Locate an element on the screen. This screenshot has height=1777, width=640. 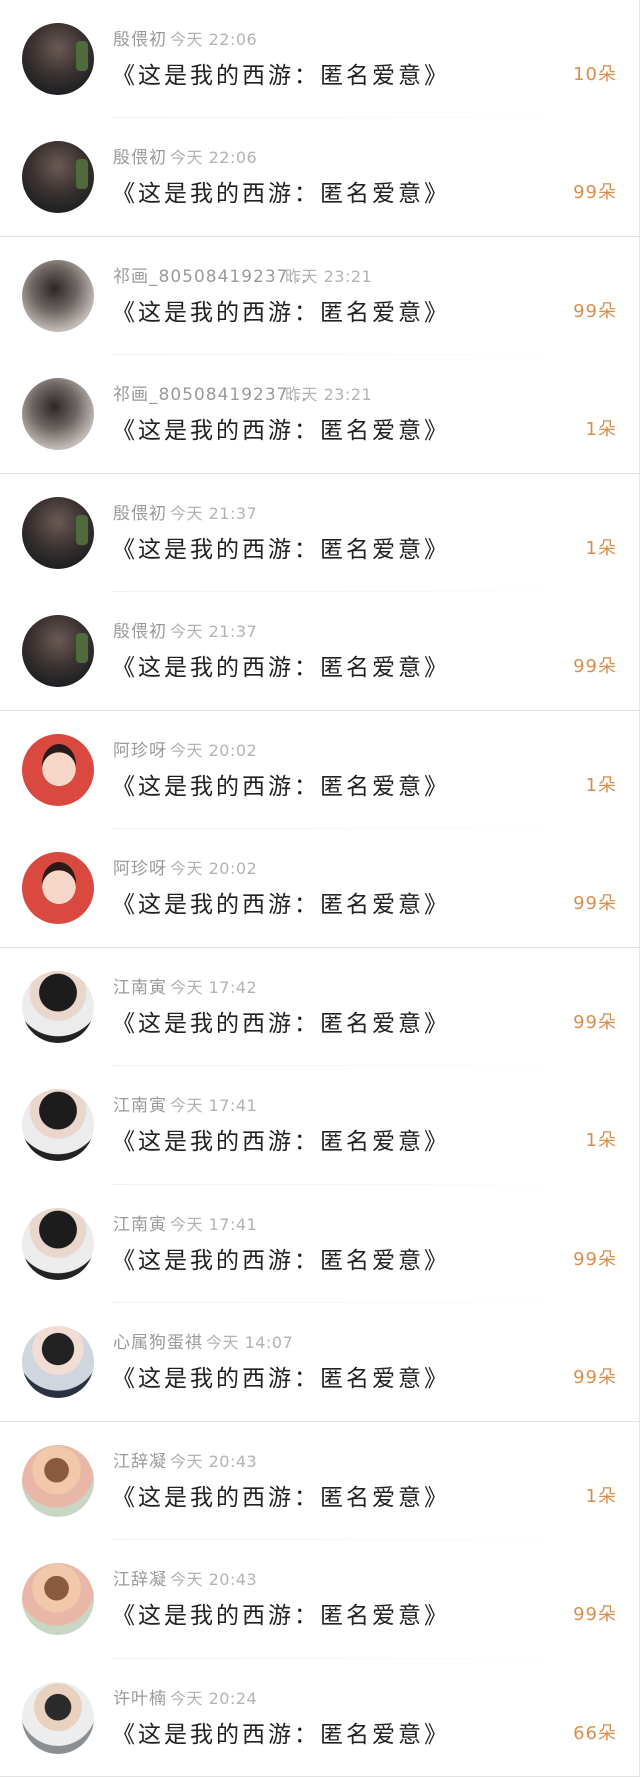
message-item: 阿珍呀 今天 20:02 《这是我的西游：匿名爱意》 99朵 is located at coordinates (320, 888).